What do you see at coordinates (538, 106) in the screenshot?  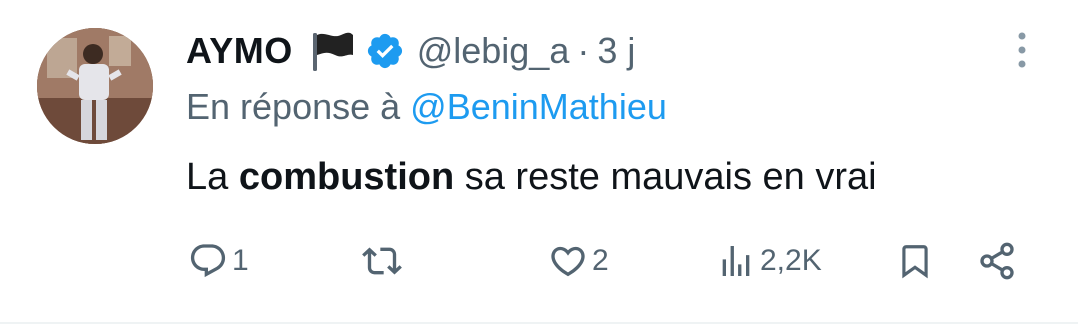 I see `reply-mention-link: @BeninMathieu` at bounding box center [538, 106].